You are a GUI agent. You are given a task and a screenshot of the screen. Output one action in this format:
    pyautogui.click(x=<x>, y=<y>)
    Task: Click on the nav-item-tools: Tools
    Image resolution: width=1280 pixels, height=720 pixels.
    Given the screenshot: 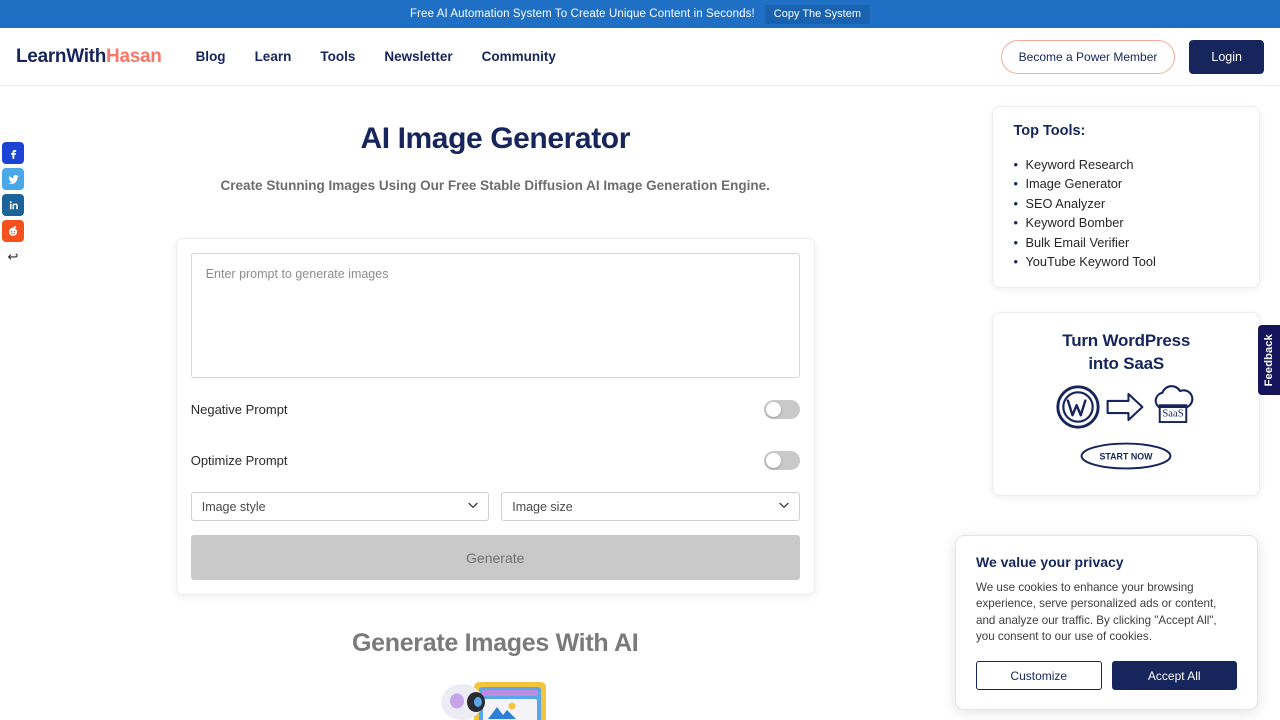 What is the action you would take?
    pyautogui.click(x=337, y=56)
    